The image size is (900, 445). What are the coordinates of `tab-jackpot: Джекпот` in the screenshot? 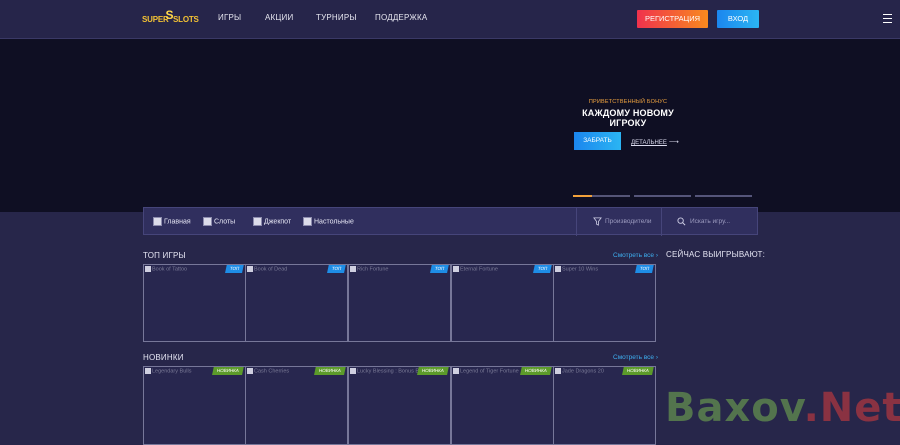 It's located at (272, 221).